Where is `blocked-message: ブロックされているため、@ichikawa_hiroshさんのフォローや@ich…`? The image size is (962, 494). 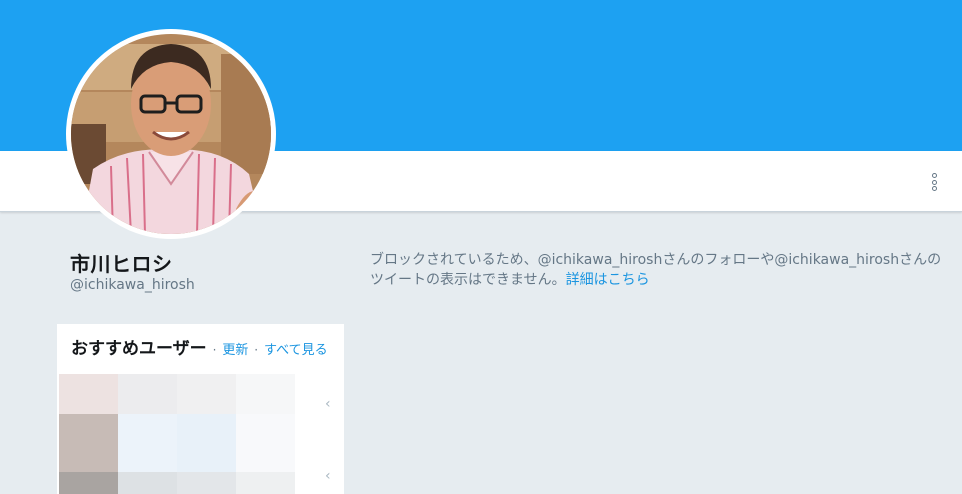 blocked-message: ブロックされているため、@ichikawa_hiroshさんのフォローや@ich… is located at coordinates (656, 270).